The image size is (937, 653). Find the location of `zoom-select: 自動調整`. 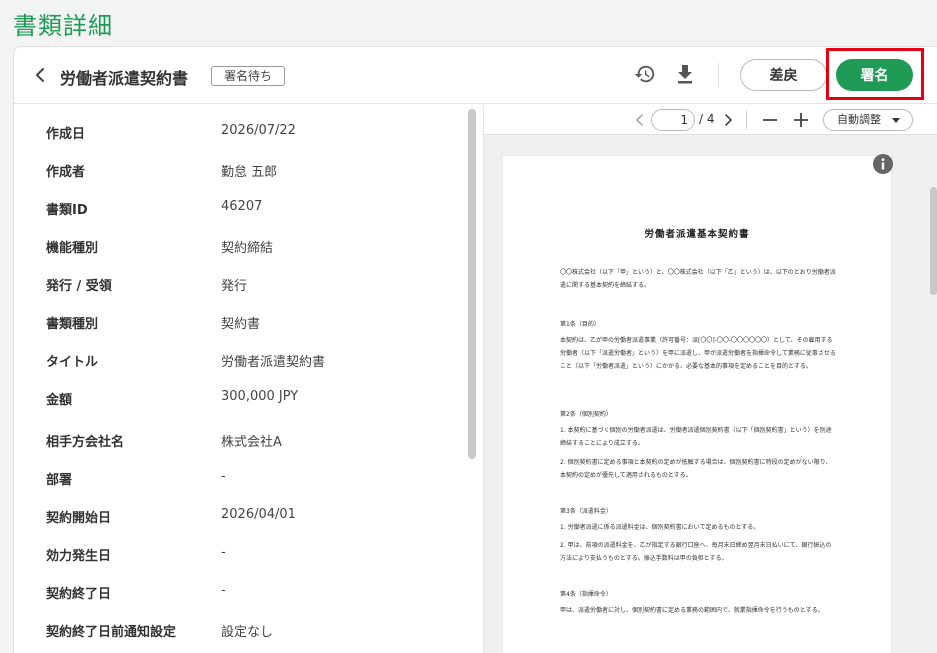

zoom-select: 自動調整 is located at coordinates (868, 120).